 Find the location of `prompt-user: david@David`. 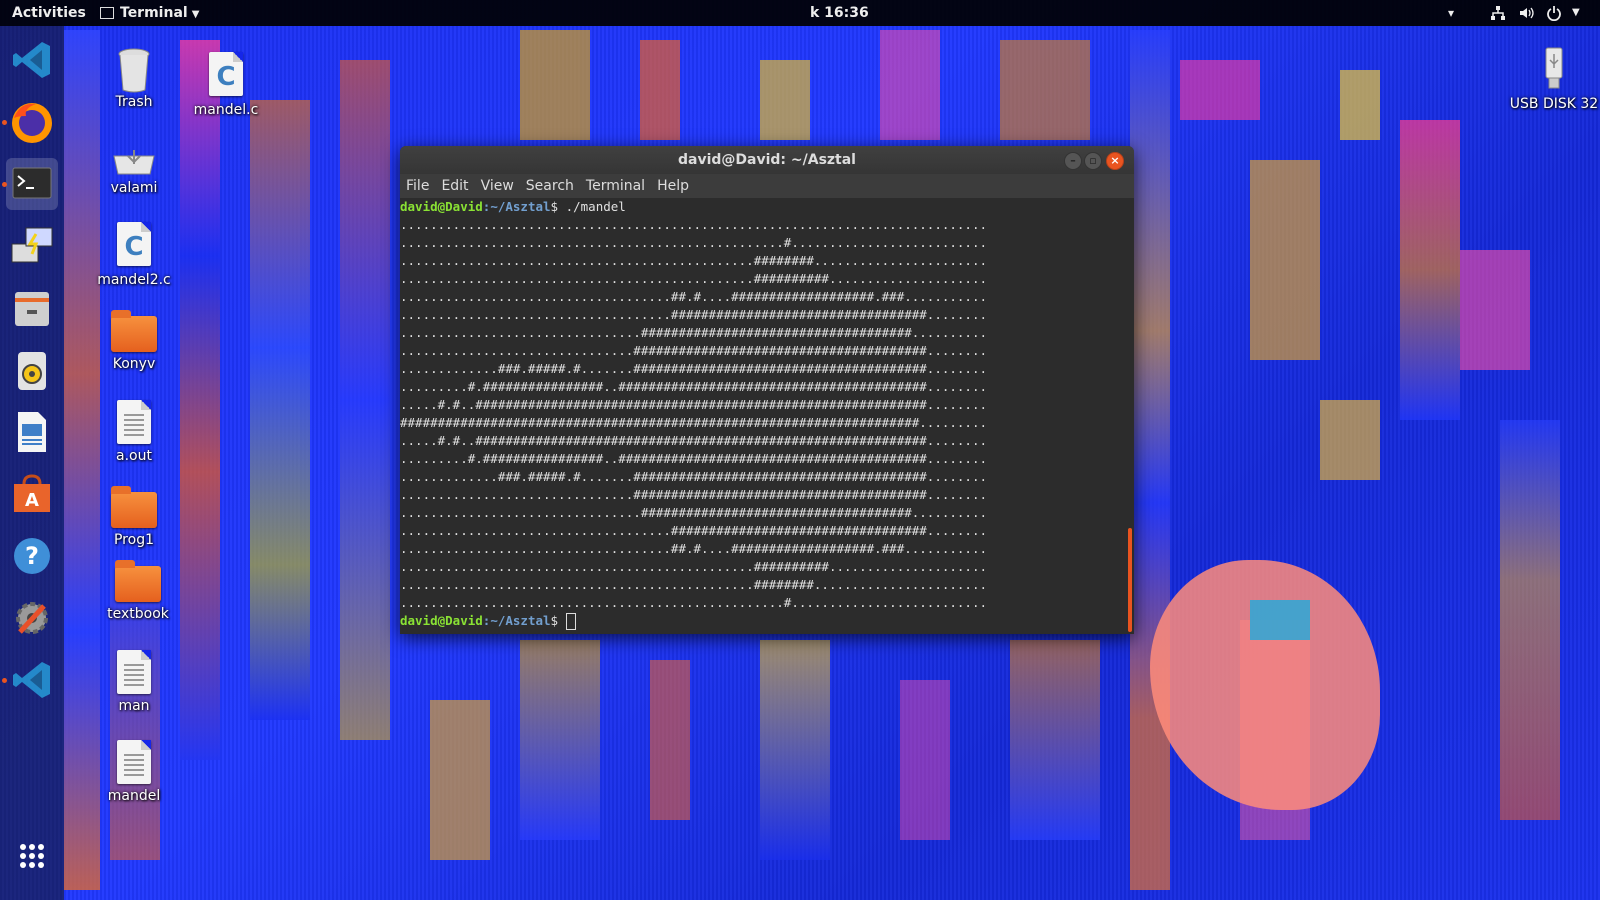

prompt-user: david@David is located at coordinates (441, 620).